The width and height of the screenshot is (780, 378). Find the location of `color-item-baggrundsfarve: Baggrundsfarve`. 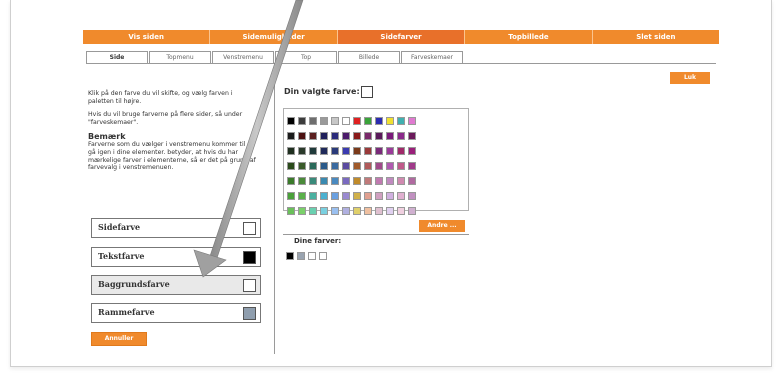

color-item-baggrundsfarve: Baggrundsfarve is located at coordinates (176, 285).